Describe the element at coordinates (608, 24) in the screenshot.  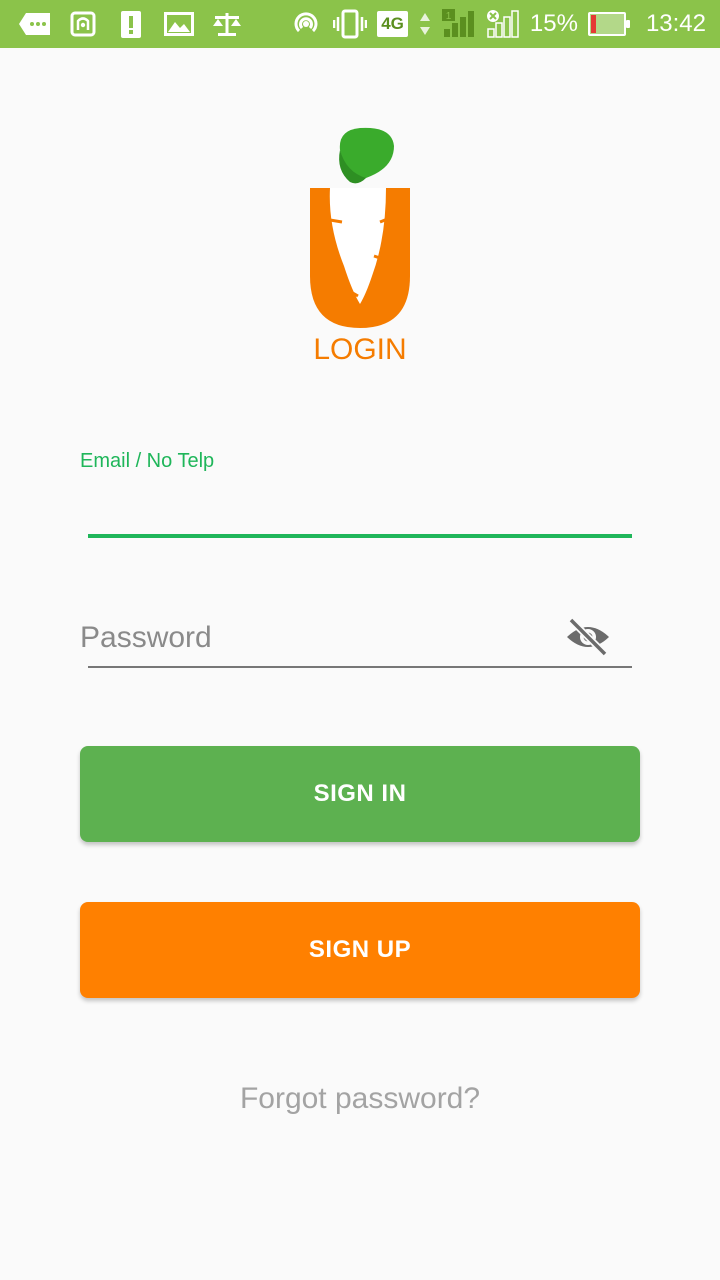
I see `battery-icon` at that location.